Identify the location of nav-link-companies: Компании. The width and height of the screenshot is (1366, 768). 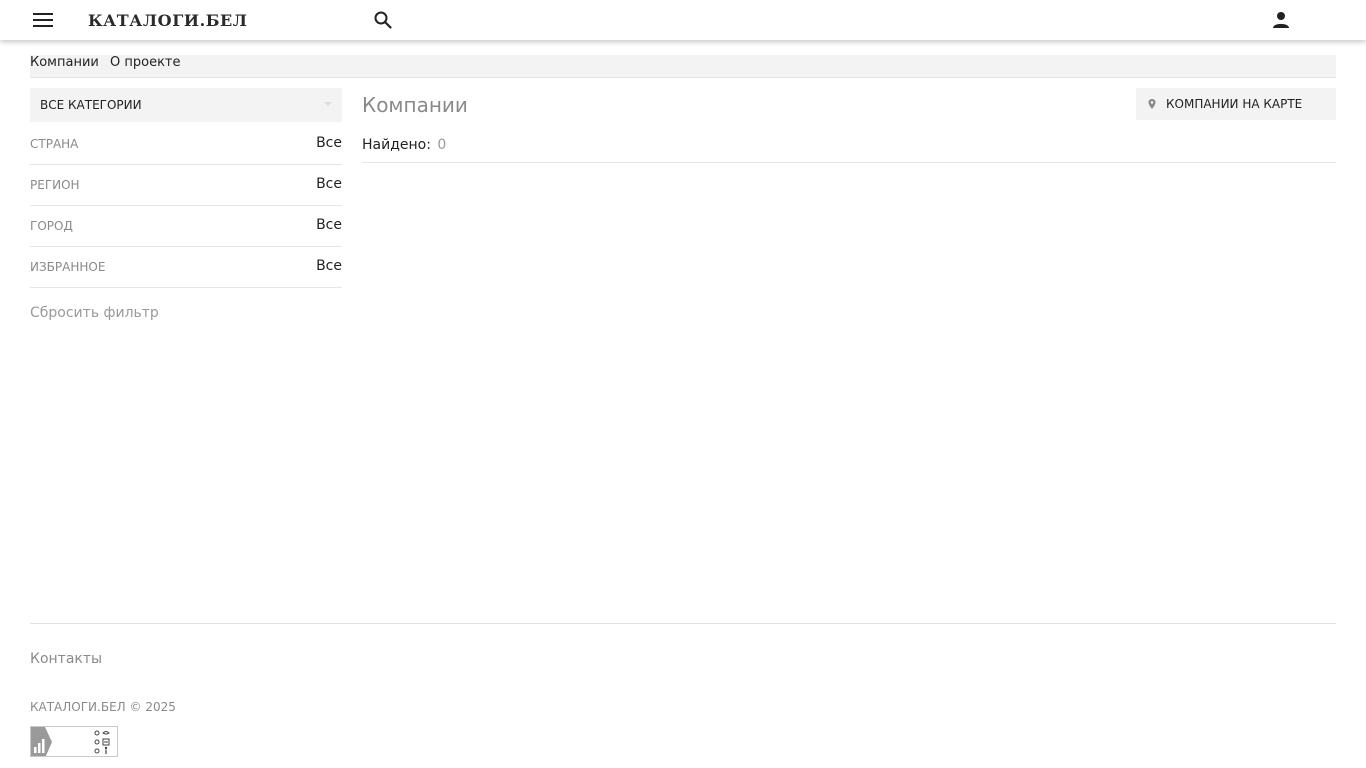
(64, 62).